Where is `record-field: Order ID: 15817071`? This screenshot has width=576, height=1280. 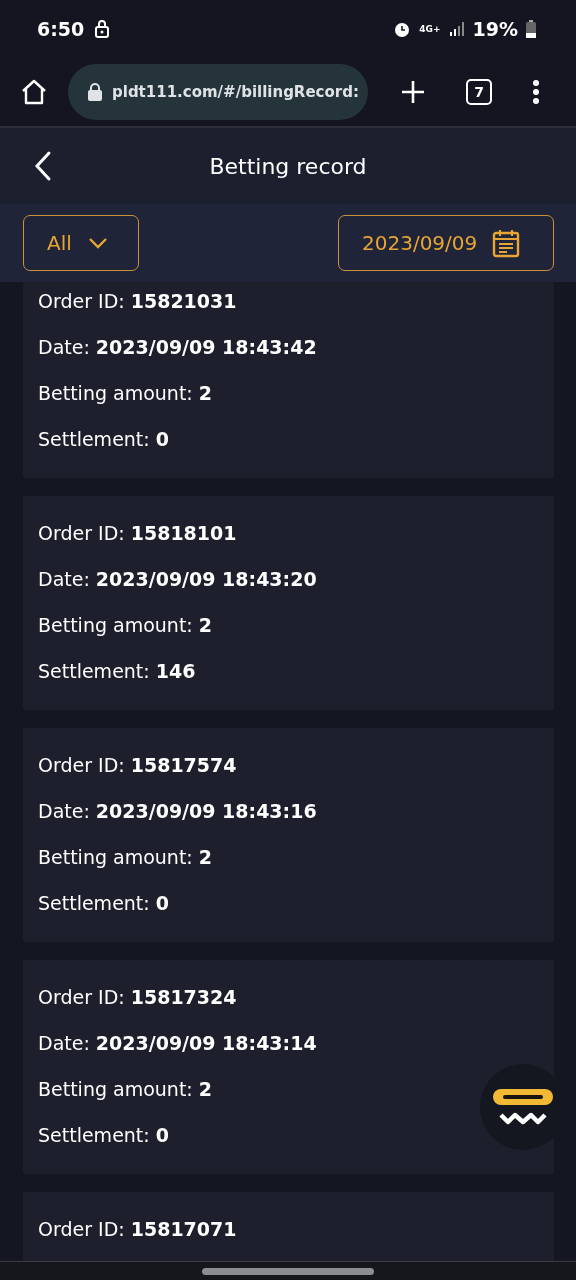 record-field: Order ID: 15817071 is located at coordinates (288, 1229).